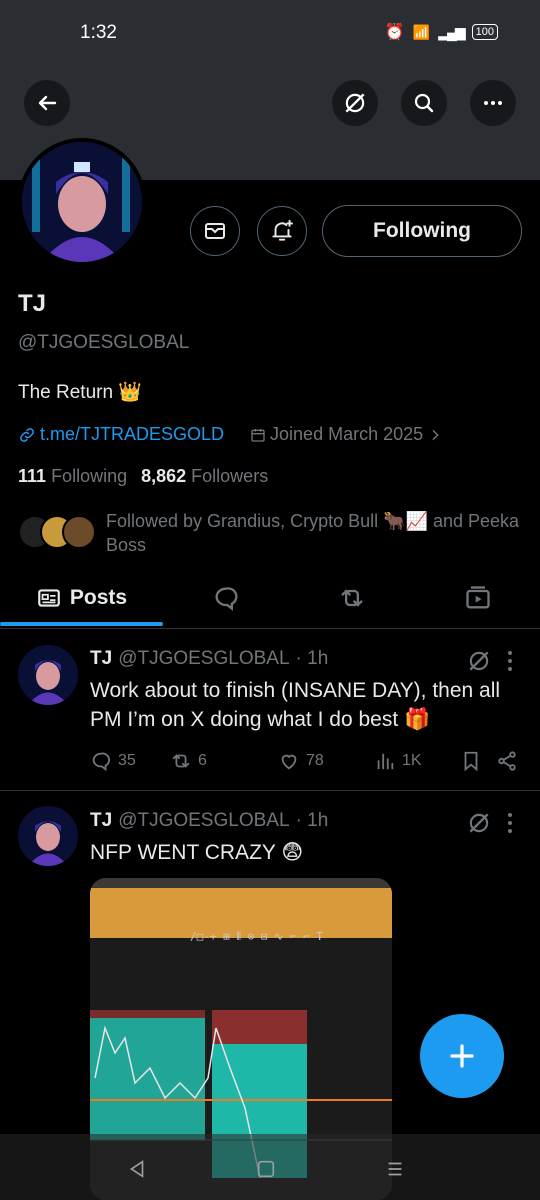 The height and width of the screenshot is (1200, 540). Describe the element at coordinates (132, 434) in the screenshot. I see `profile-link-text: t.me/TJTRADESGOLD` at that location.